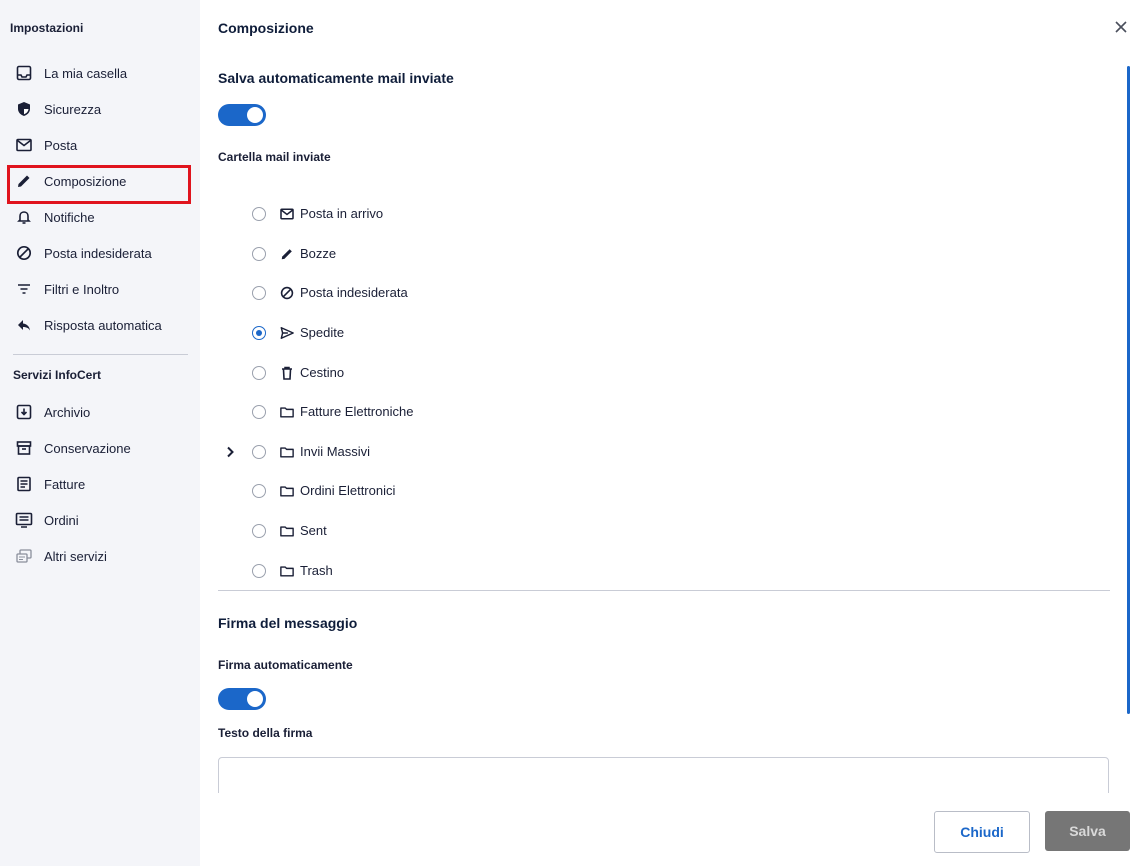  I want to click on signature-text-label: Testo della firma, so click(265, 733).